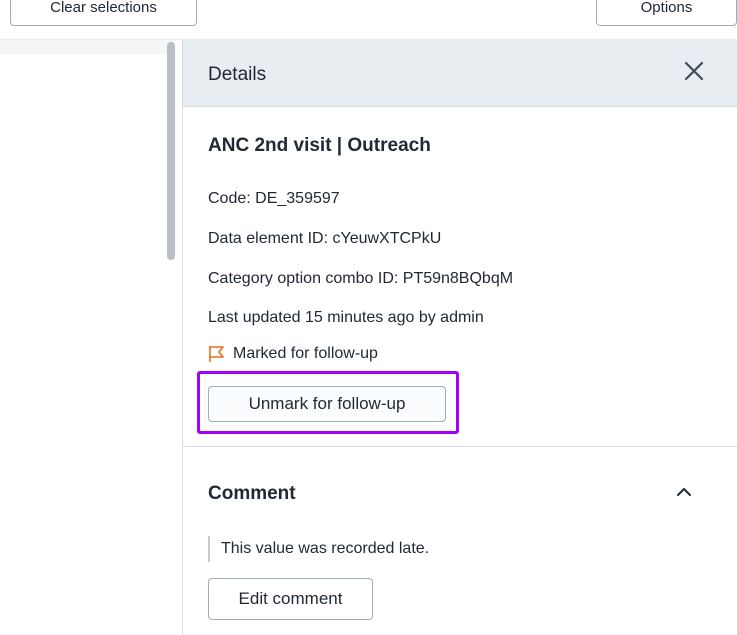  Describe the element at coordinates (216, 354) in the screenshot. I see `flag-icon` at that location.